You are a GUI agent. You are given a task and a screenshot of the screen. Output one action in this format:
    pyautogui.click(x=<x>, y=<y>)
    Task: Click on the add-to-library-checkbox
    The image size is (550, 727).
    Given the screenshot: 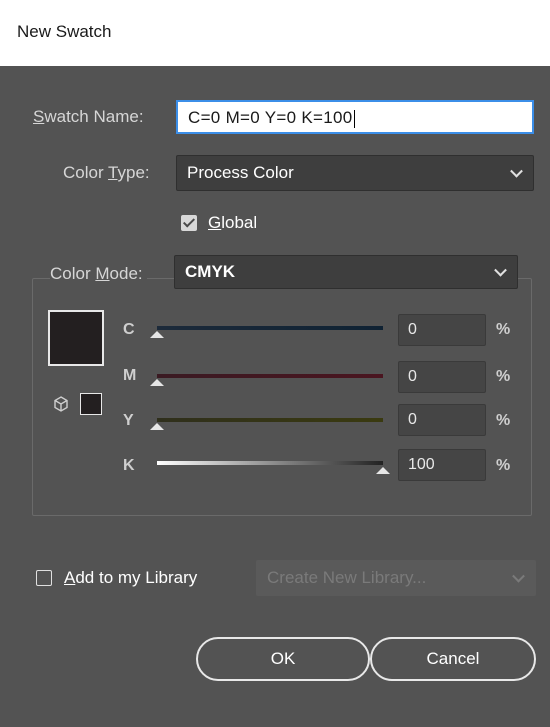 What is the action you would take?
    pyautogui.click(x=44, y=578)
    